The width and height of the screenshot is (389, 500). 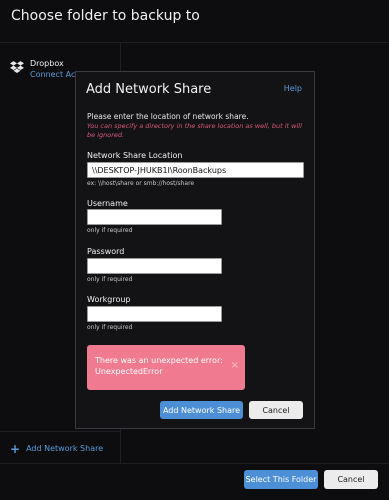 I want to click on page-title: Choose folder to backup to, so click(x=105, y=16).